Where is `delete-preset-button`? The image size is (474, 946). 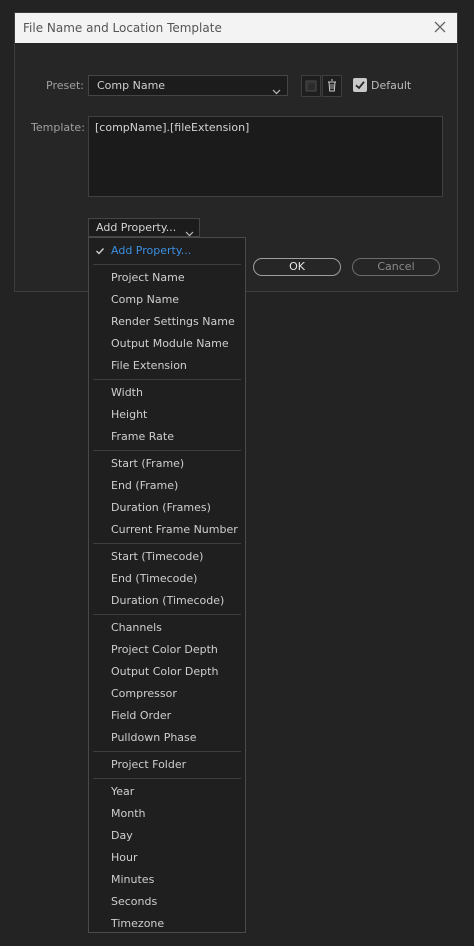
delete-preset-button is located at coordinates (332, 86).